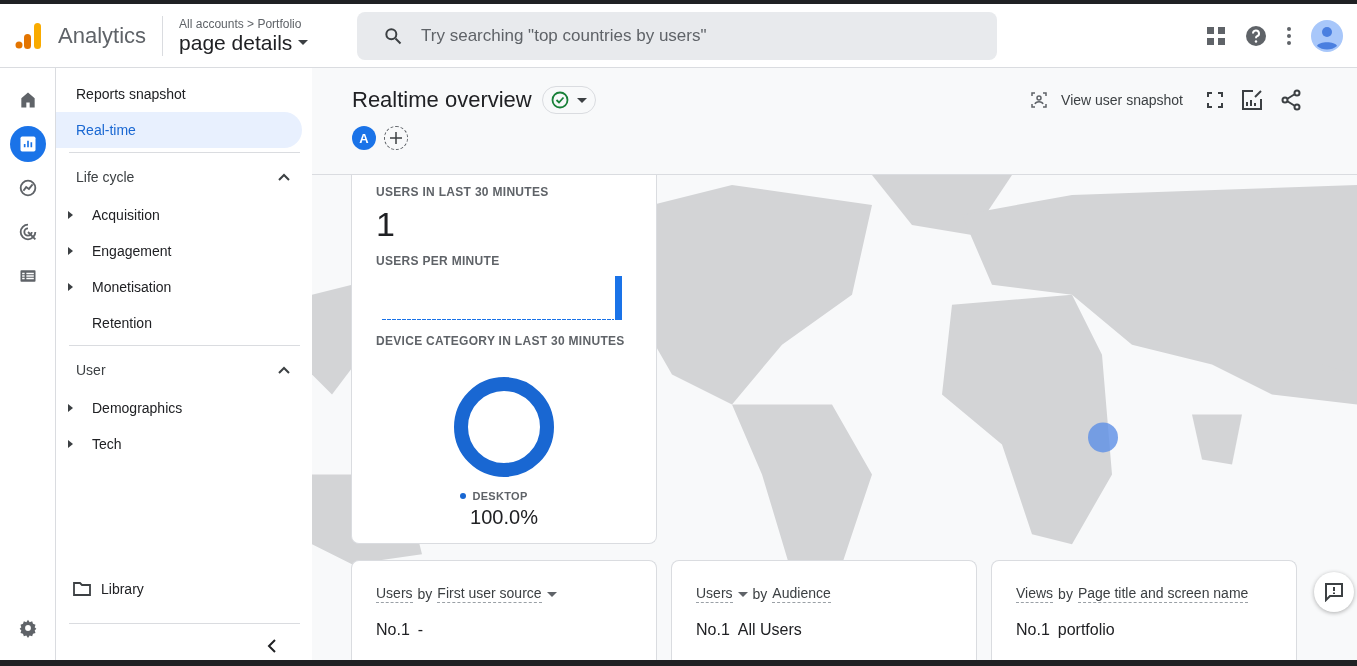  What do you see at coordinates (184, 177) in the screenshot?
I see `nav-section-header: Life cycle` at bounding box center [184, 177].